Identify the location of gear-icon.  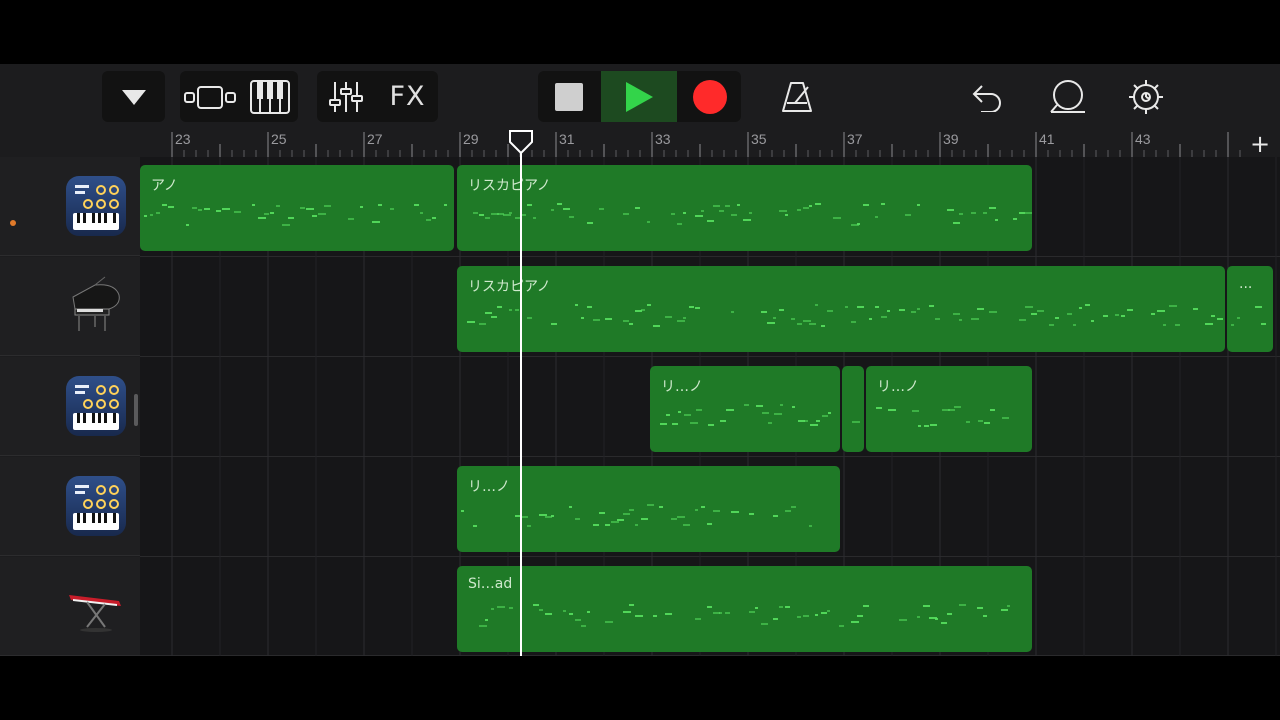
(1146, 96).